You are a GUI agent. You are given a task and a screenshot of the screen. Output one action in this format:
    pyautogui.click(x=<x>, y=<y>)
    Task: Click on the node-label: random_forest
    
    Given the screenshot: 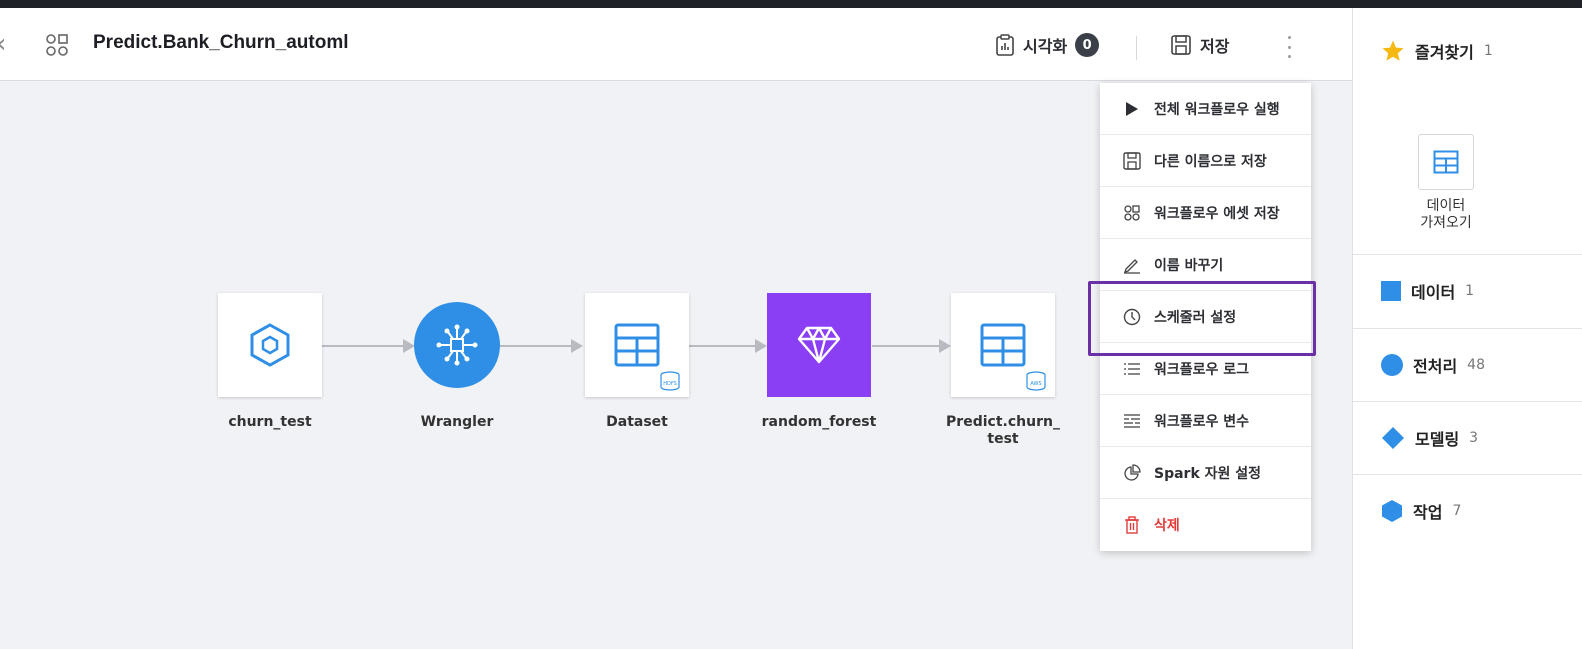 What is the action you would take?
    pyautogui.click(x=819, y=422)
    